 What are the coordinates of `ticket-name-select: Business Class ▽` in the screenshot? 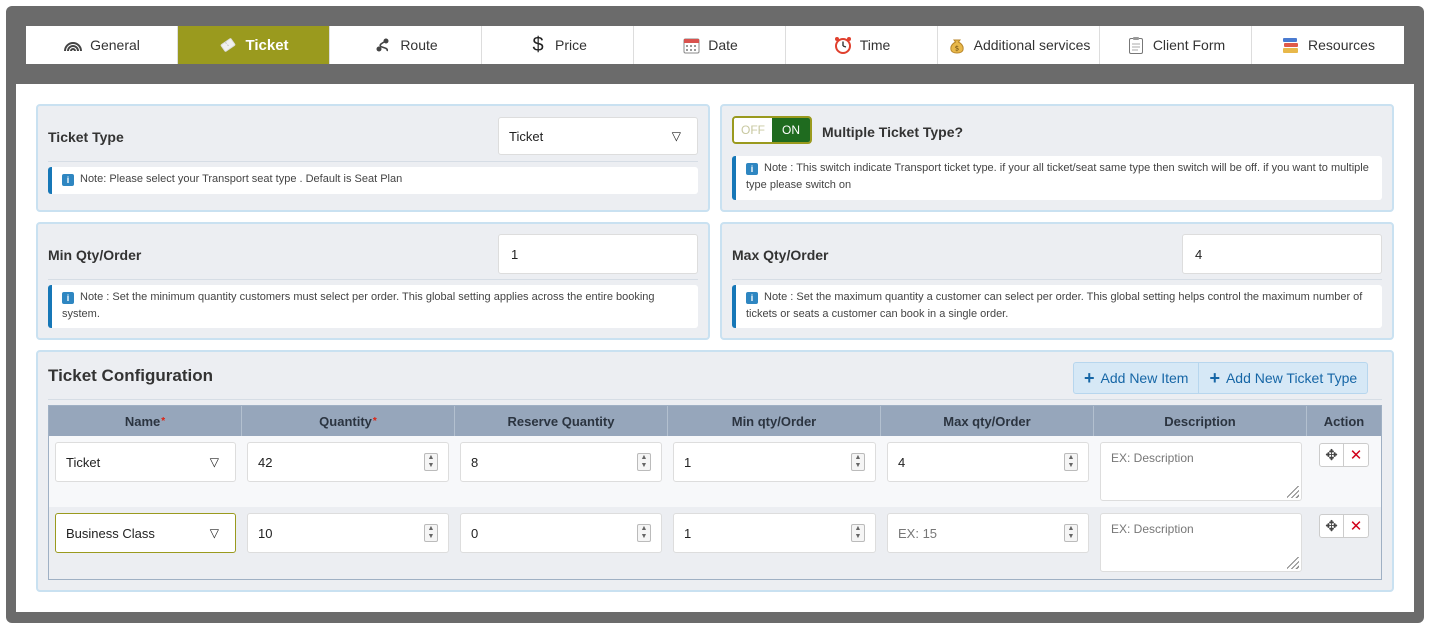 It's located at (145, 533).